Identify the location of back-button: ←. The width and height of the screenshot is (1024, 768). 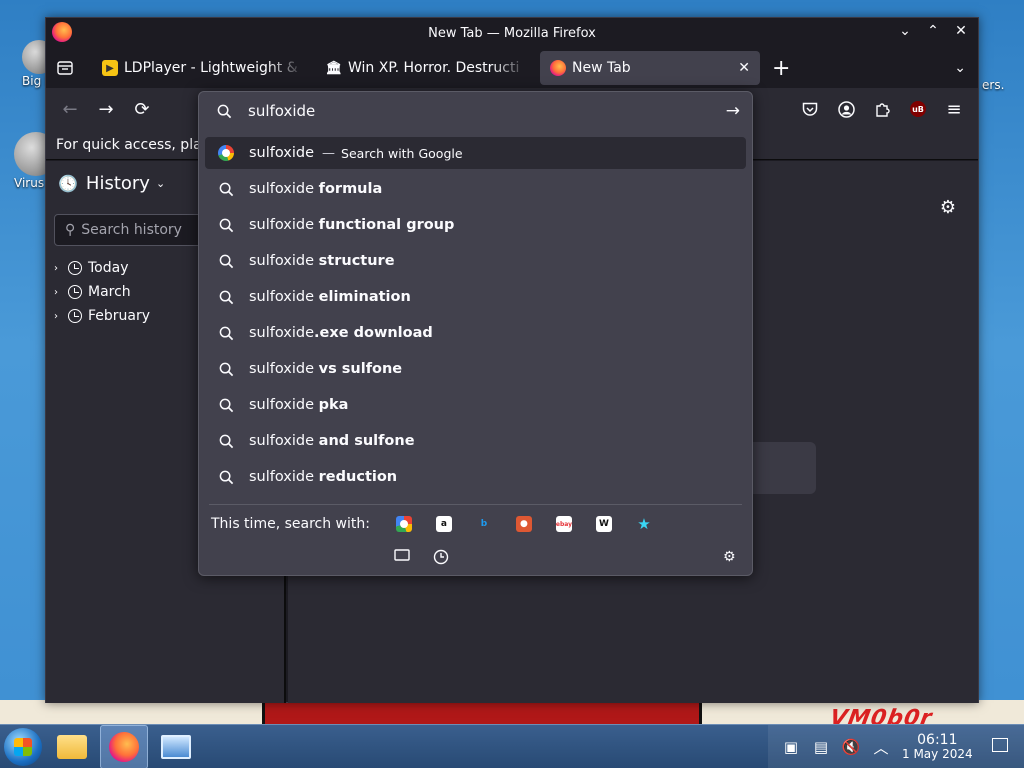
(70, 109).